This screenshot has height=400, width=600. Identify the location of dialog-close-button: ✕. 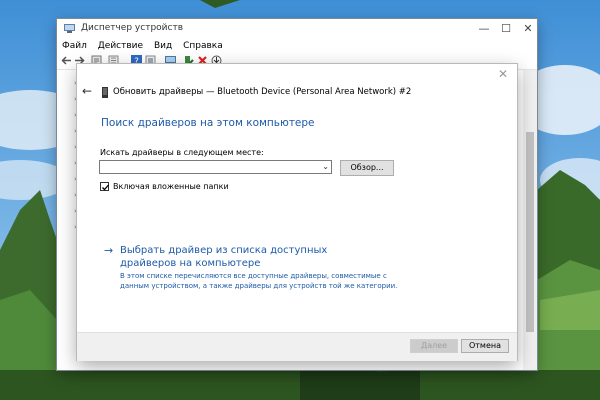
(503, 74).